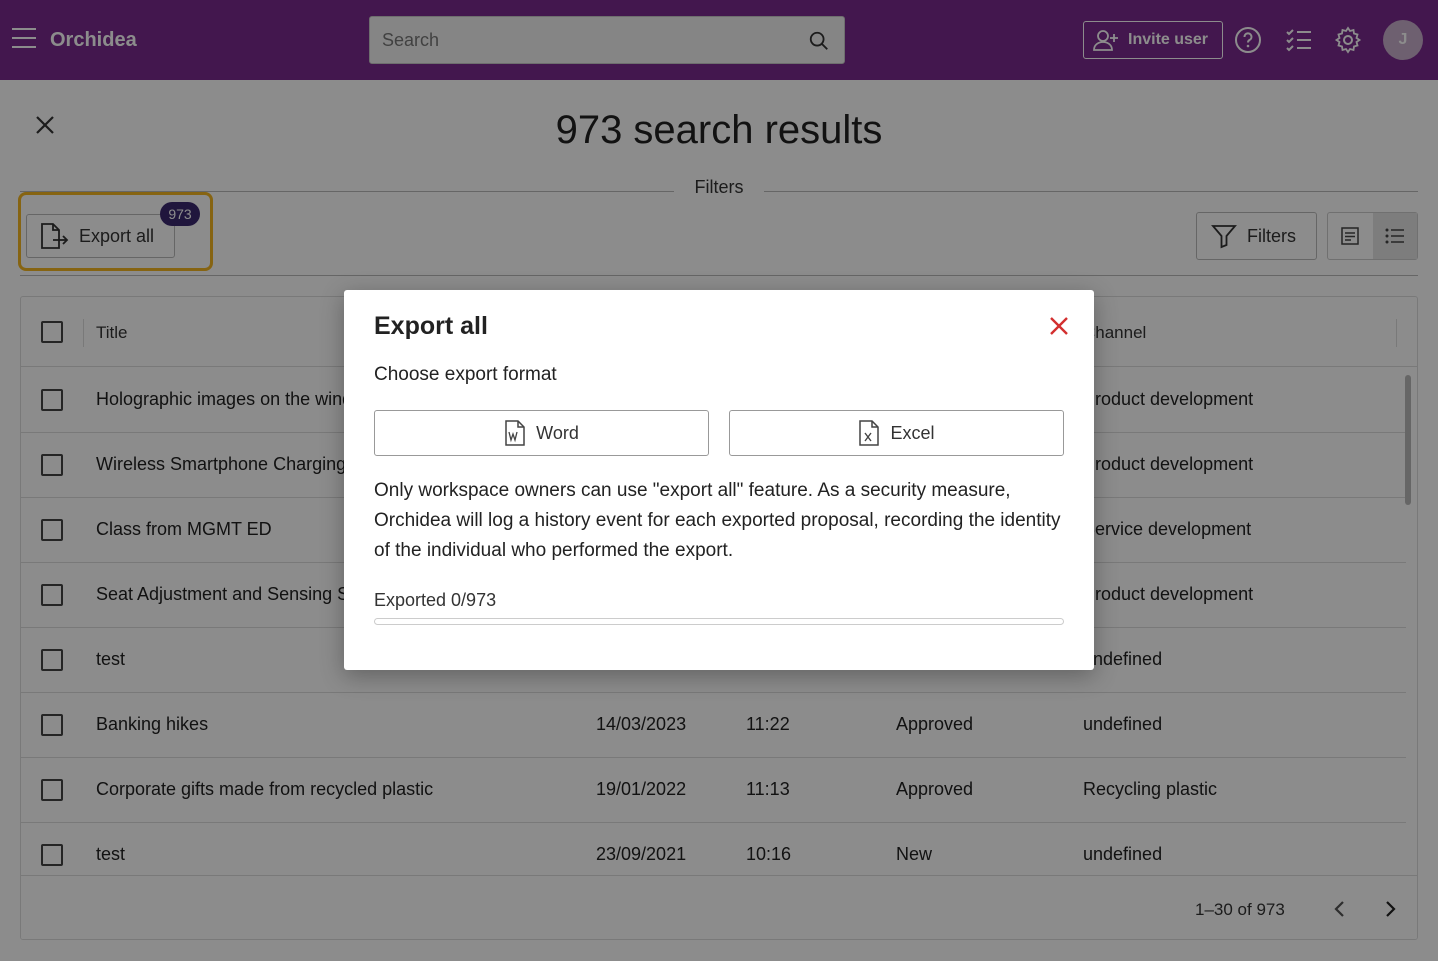 This screenshot has width=1438, height=961. I want to click on excel-file-icon, so click(869, 433).